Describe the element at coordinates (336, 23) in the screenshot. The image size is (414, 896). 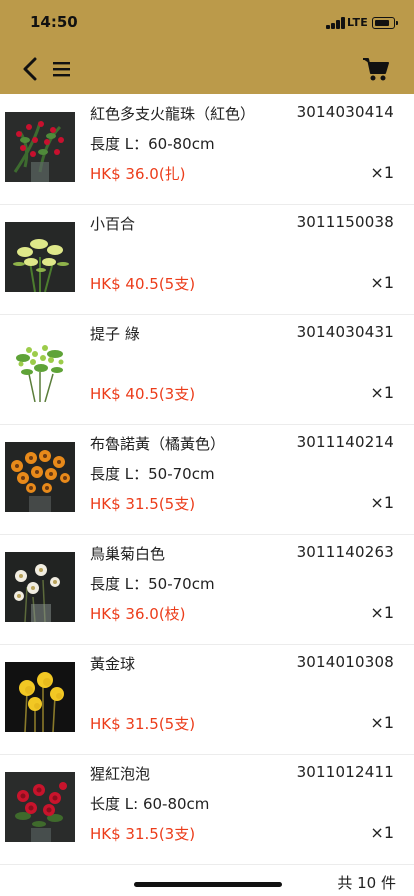
I see `signal-icon` at that location.